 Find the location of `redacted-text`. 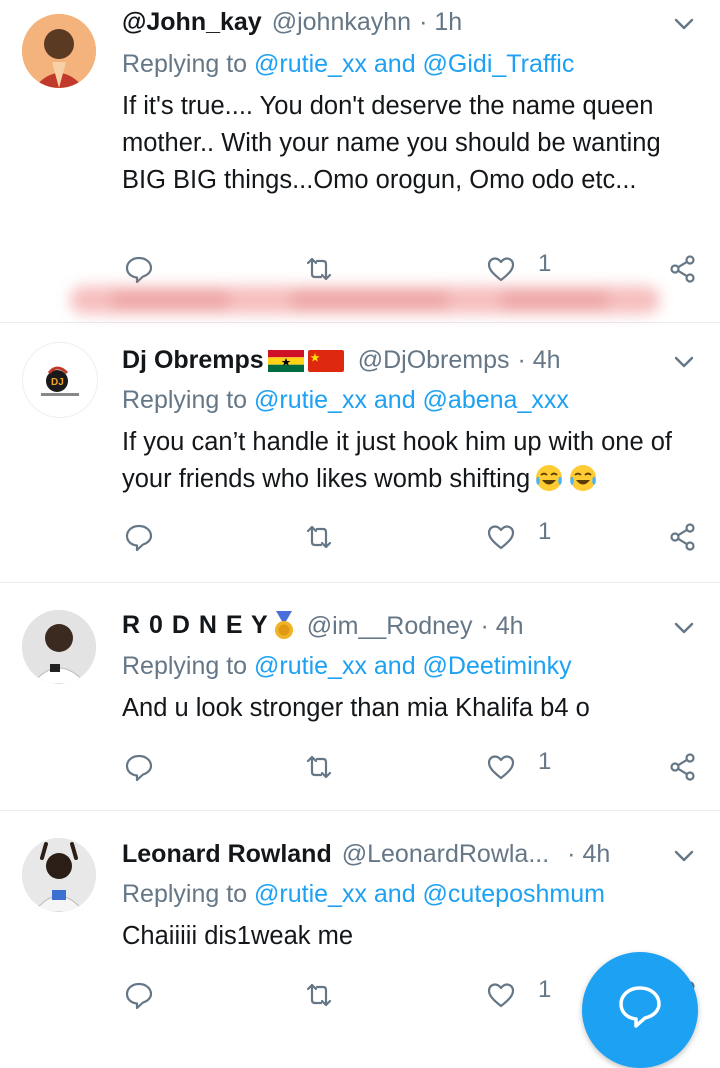

redacted-text is located at coordinates (365, 300).